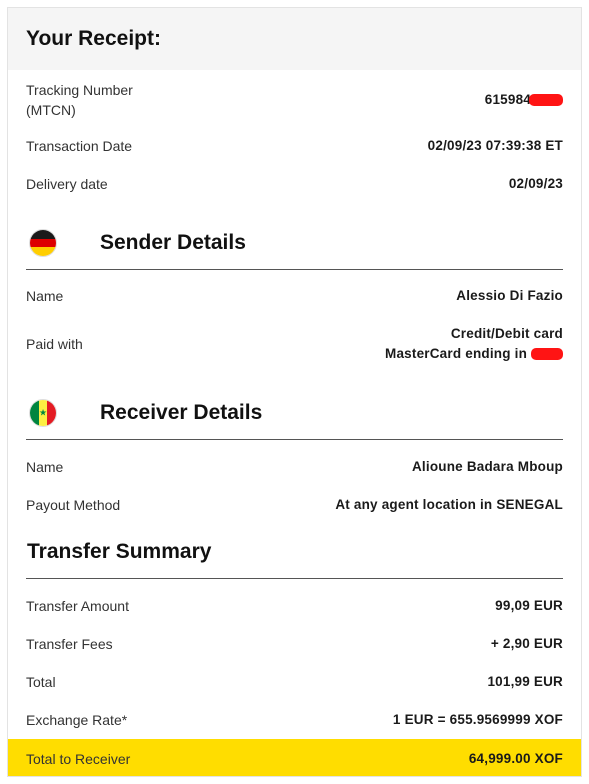 The height and width of the screenshot is (784, 589). Describe the element at coordinates (294, 184) in the screenshot. I see `delivery-date-row: Delivery date 02/09/23` at that location.